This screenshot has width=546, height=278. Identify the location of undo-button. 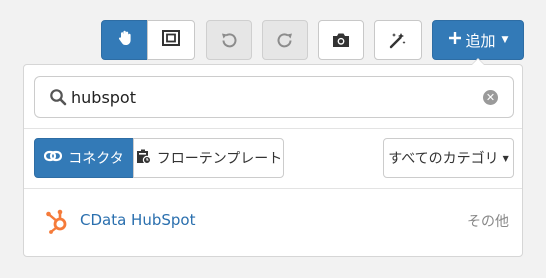
(229, 40).